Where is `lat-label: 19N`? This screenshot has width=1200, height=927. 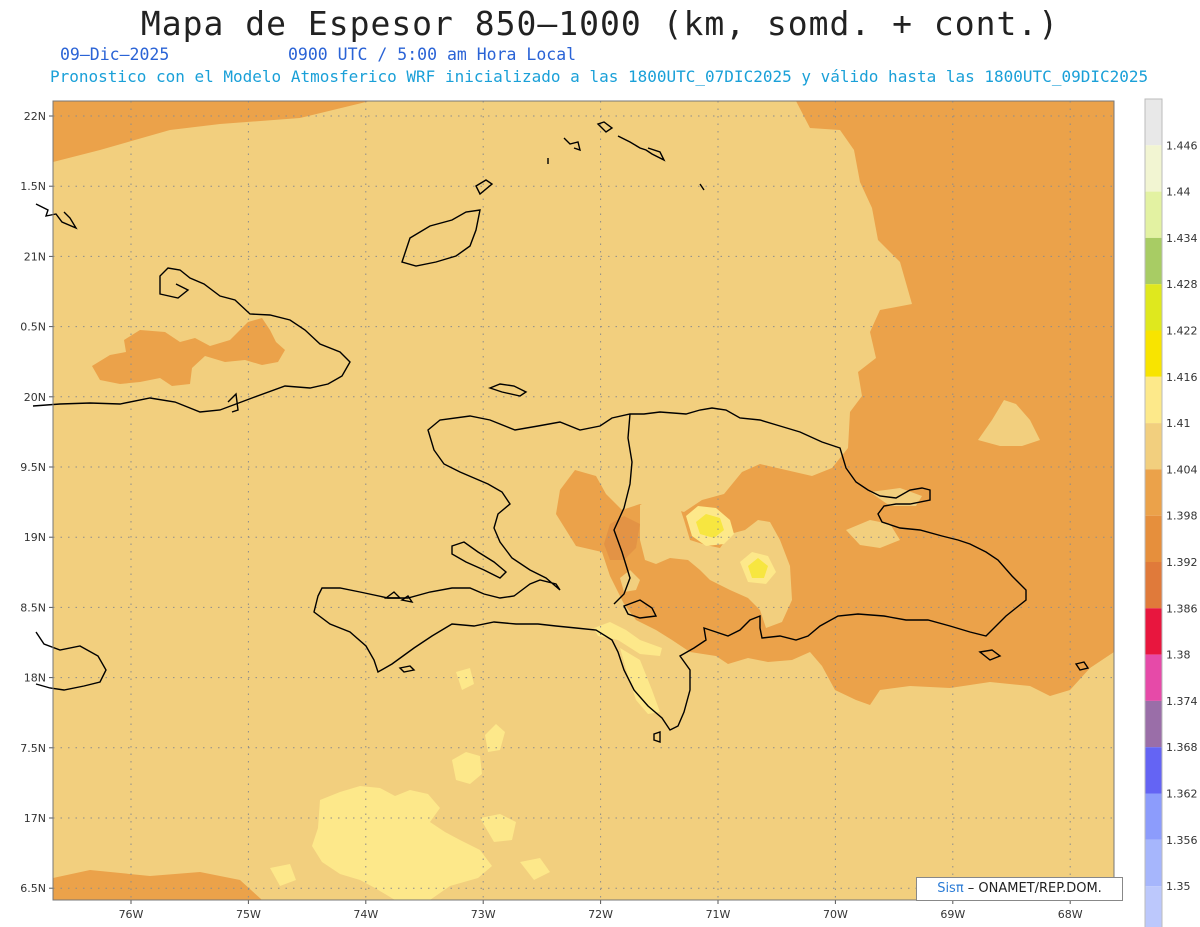 lat-label: 19N is located at coordinates (35, 537).